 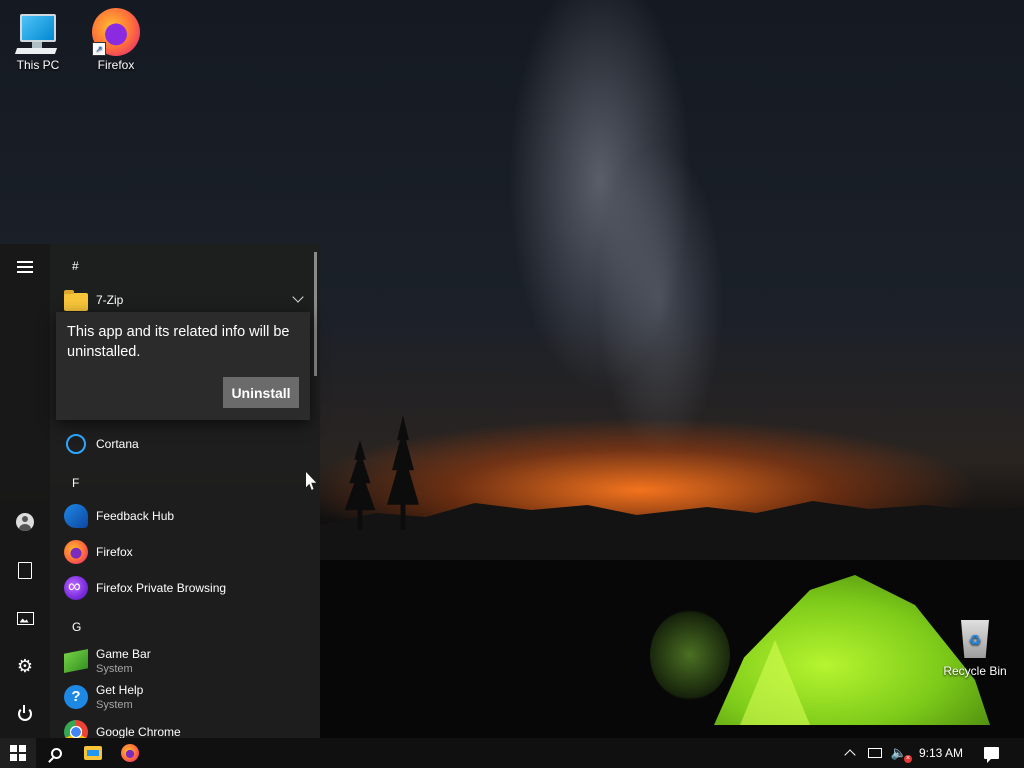 I want to click on wallpaper-bush, so click(x=690, y=655).